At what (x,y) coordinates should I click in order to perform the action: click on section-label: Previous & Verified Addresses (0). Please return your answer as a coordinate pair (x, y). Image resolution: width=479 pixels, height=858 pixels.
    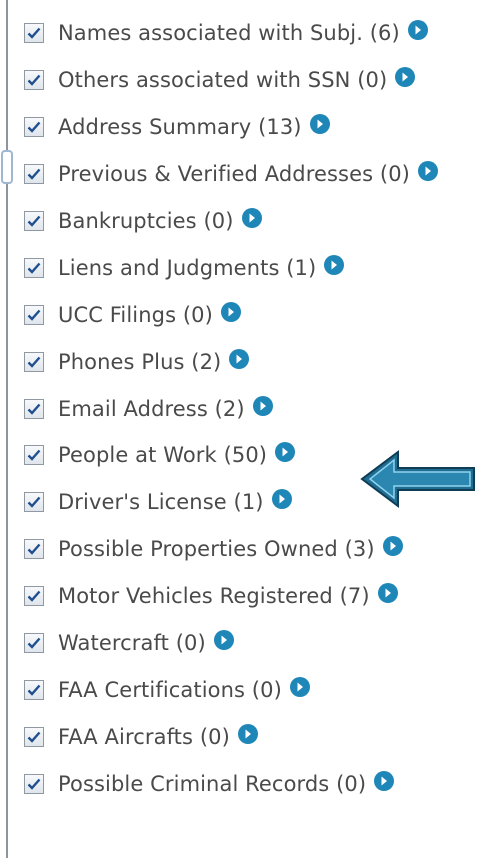
    Looking at the image, I should click on (234, 174).